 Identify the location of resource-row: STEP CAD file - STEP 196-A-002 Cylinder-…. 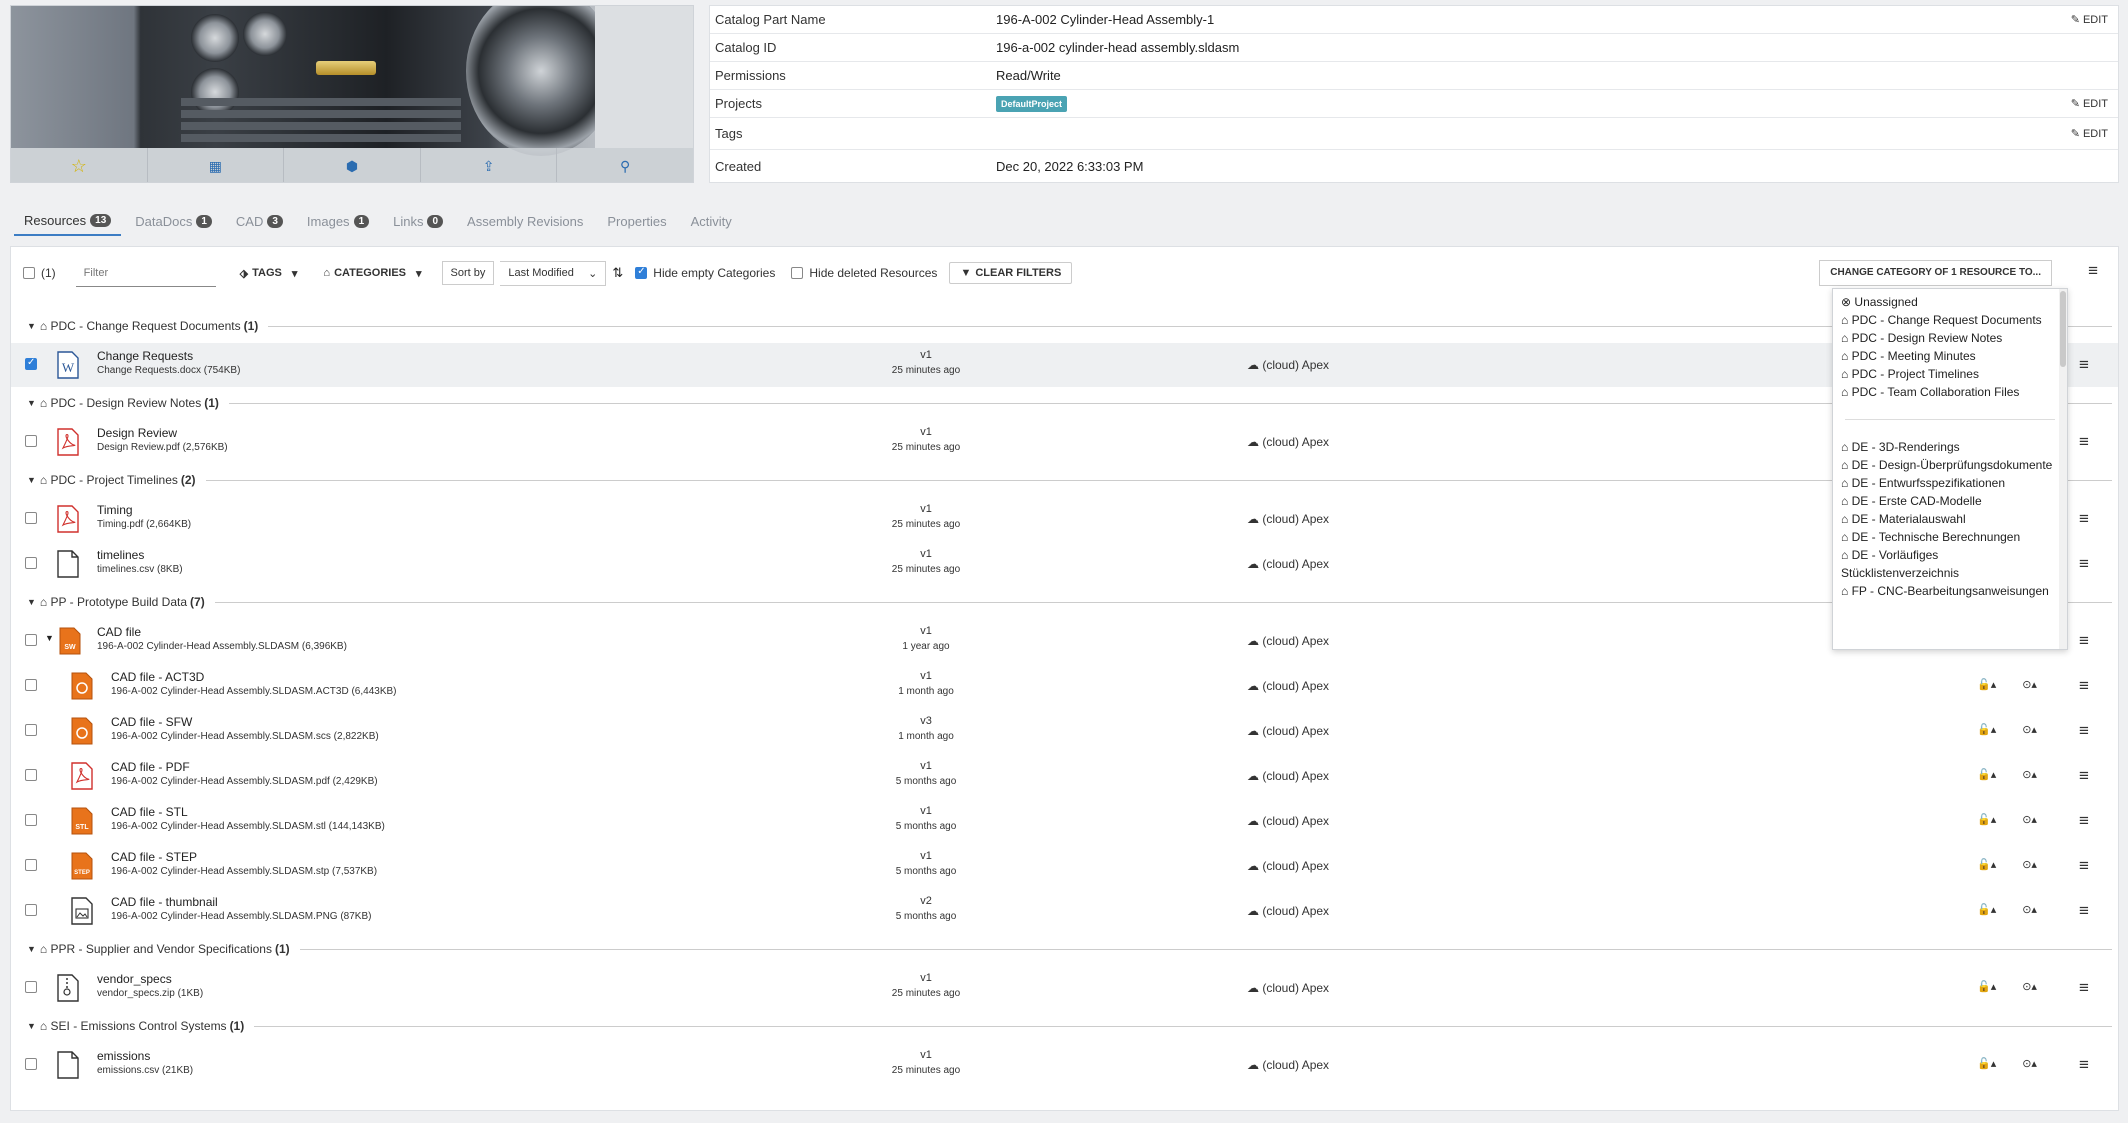
(1064, 866).